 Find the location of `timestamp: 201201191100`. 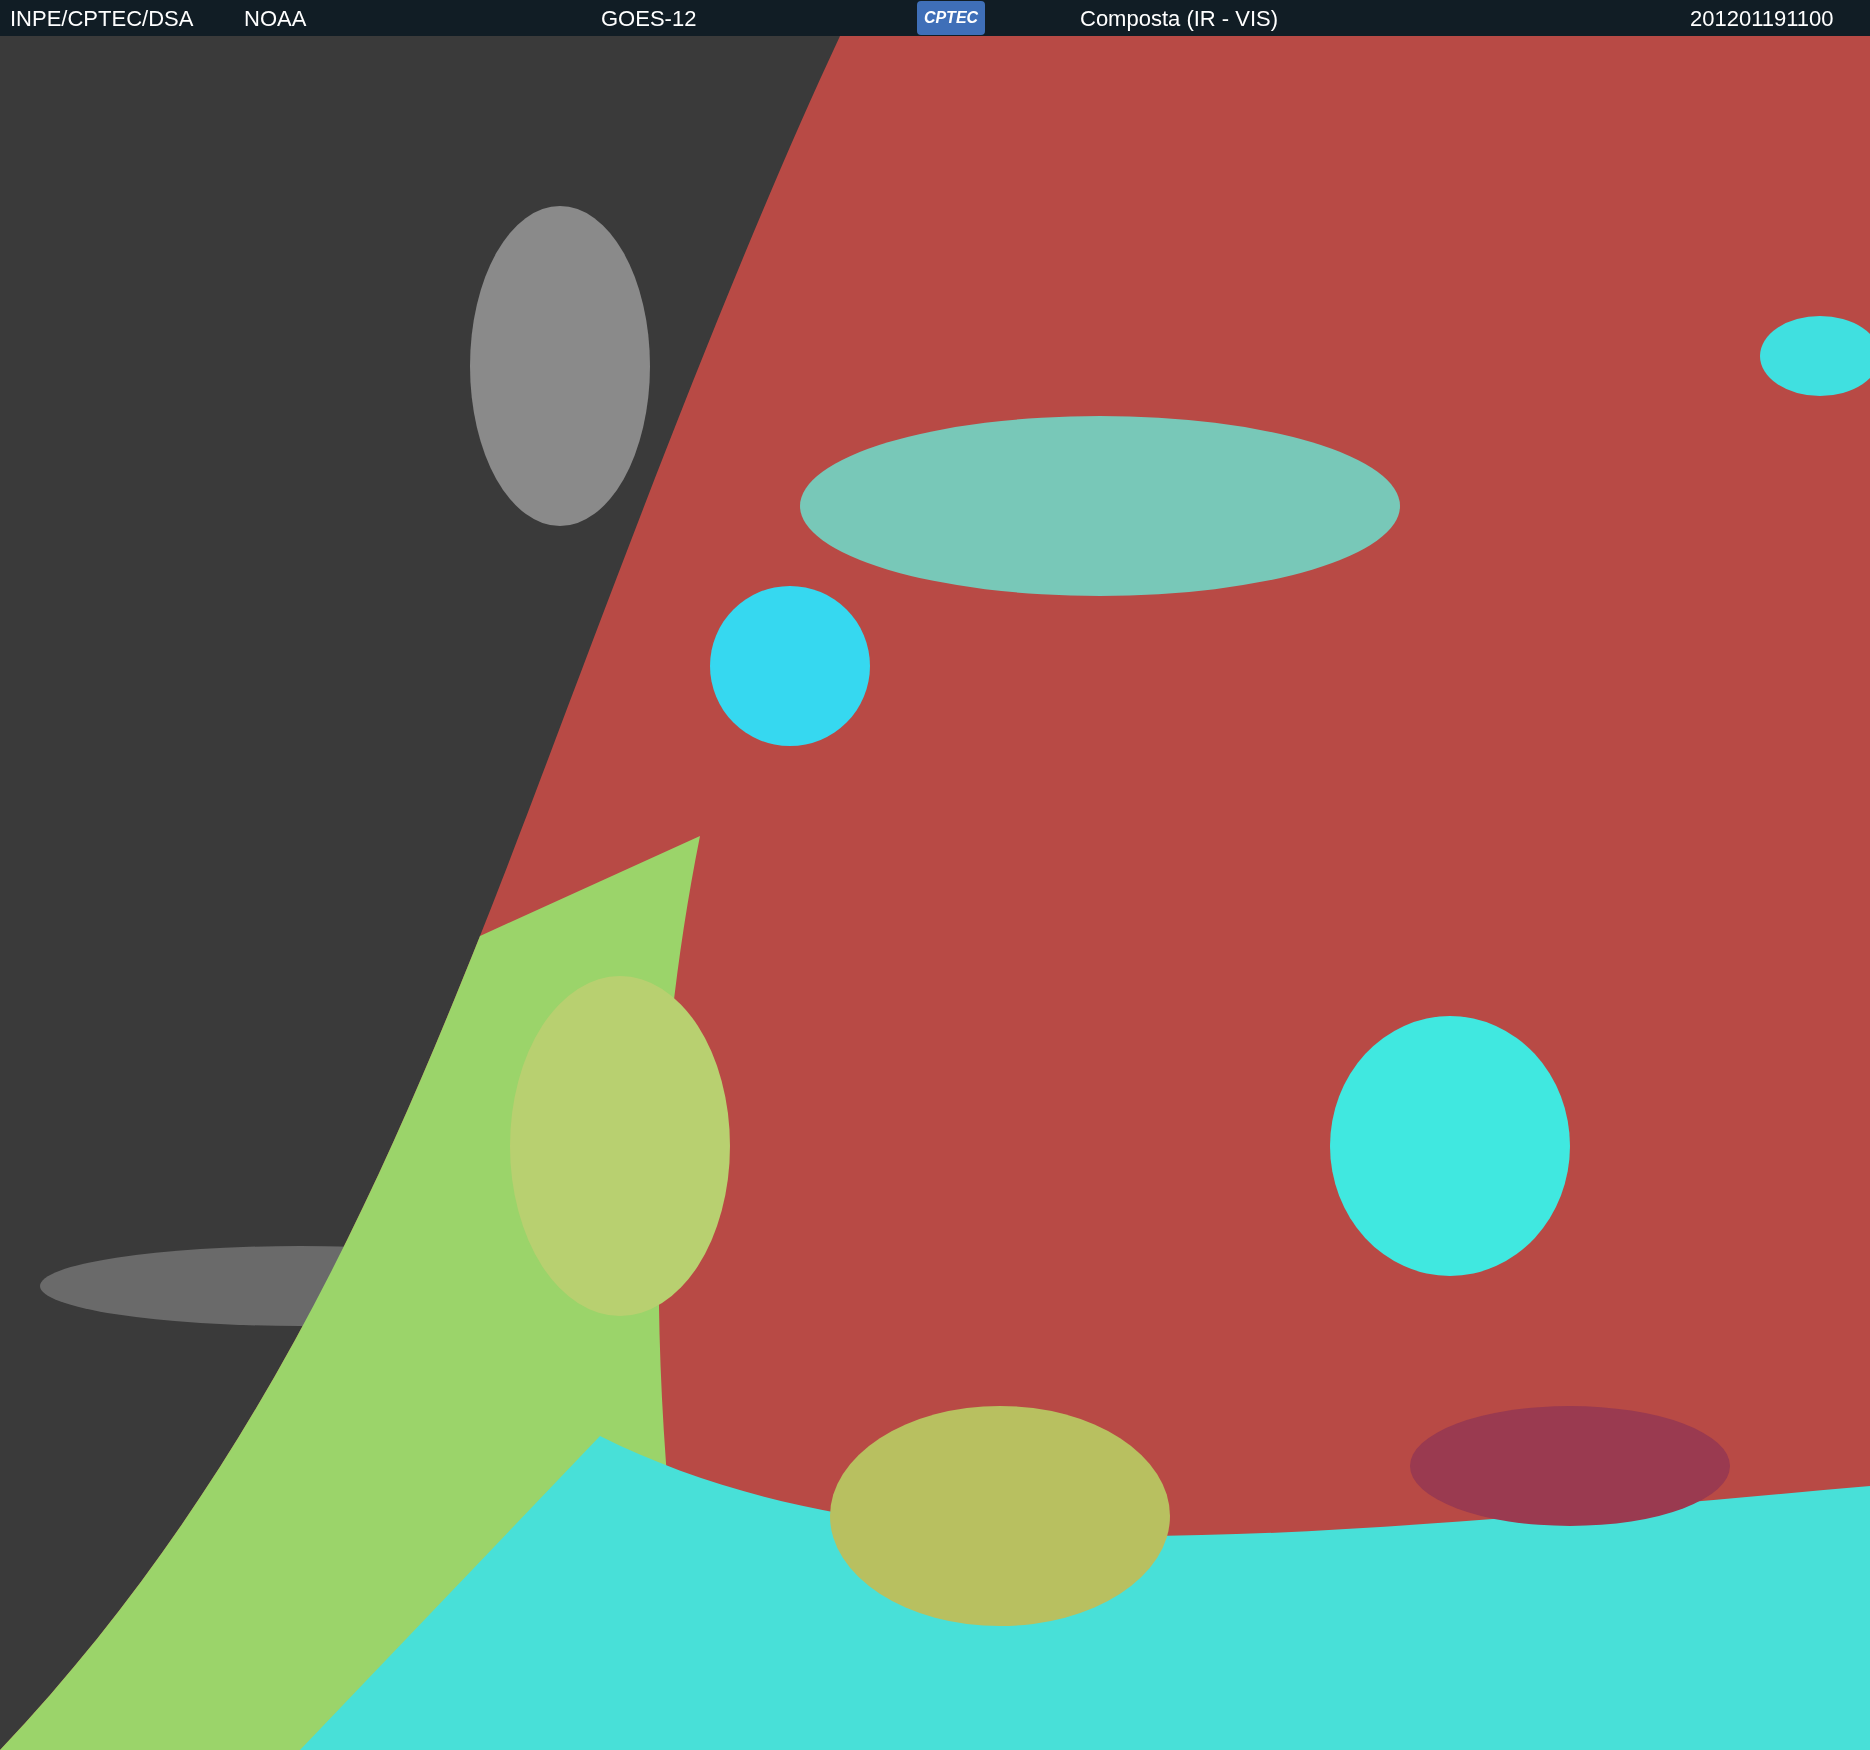

timestamp: 201201191100 is located at coordinates (1762, 18).